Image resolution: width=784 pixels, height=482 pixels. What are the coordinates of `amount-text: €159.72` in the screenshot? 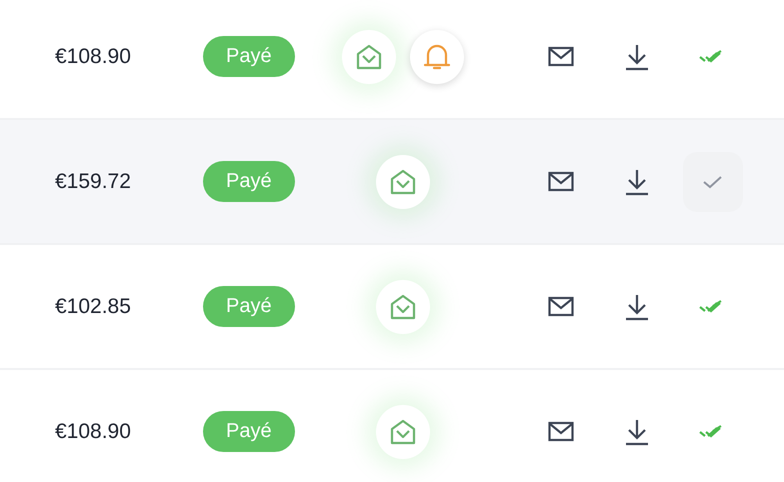 It's located at (93, 182).